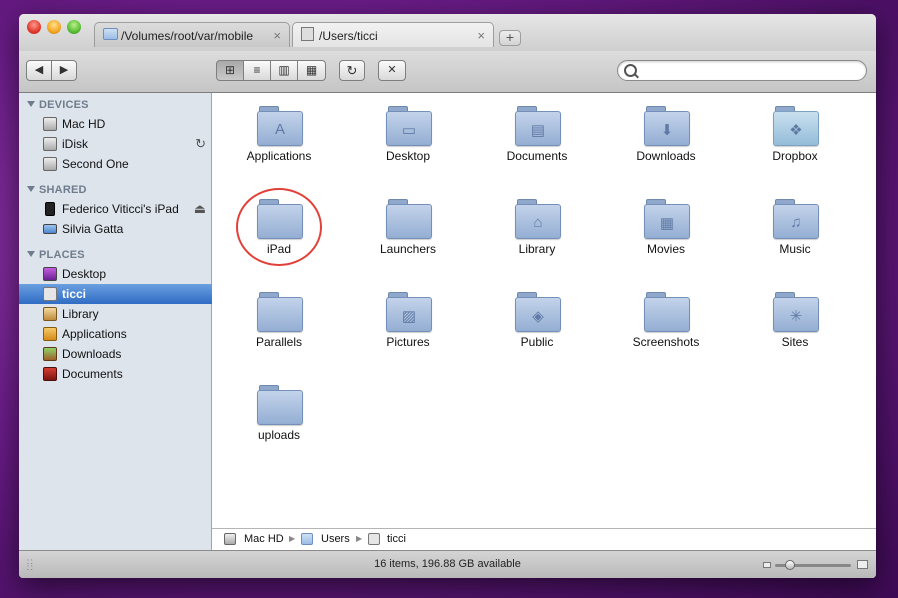  What do you see at coordinates (64, 105) in the screenshot?
I see `section-title: DEVICES` at bounding box center [64, 105].